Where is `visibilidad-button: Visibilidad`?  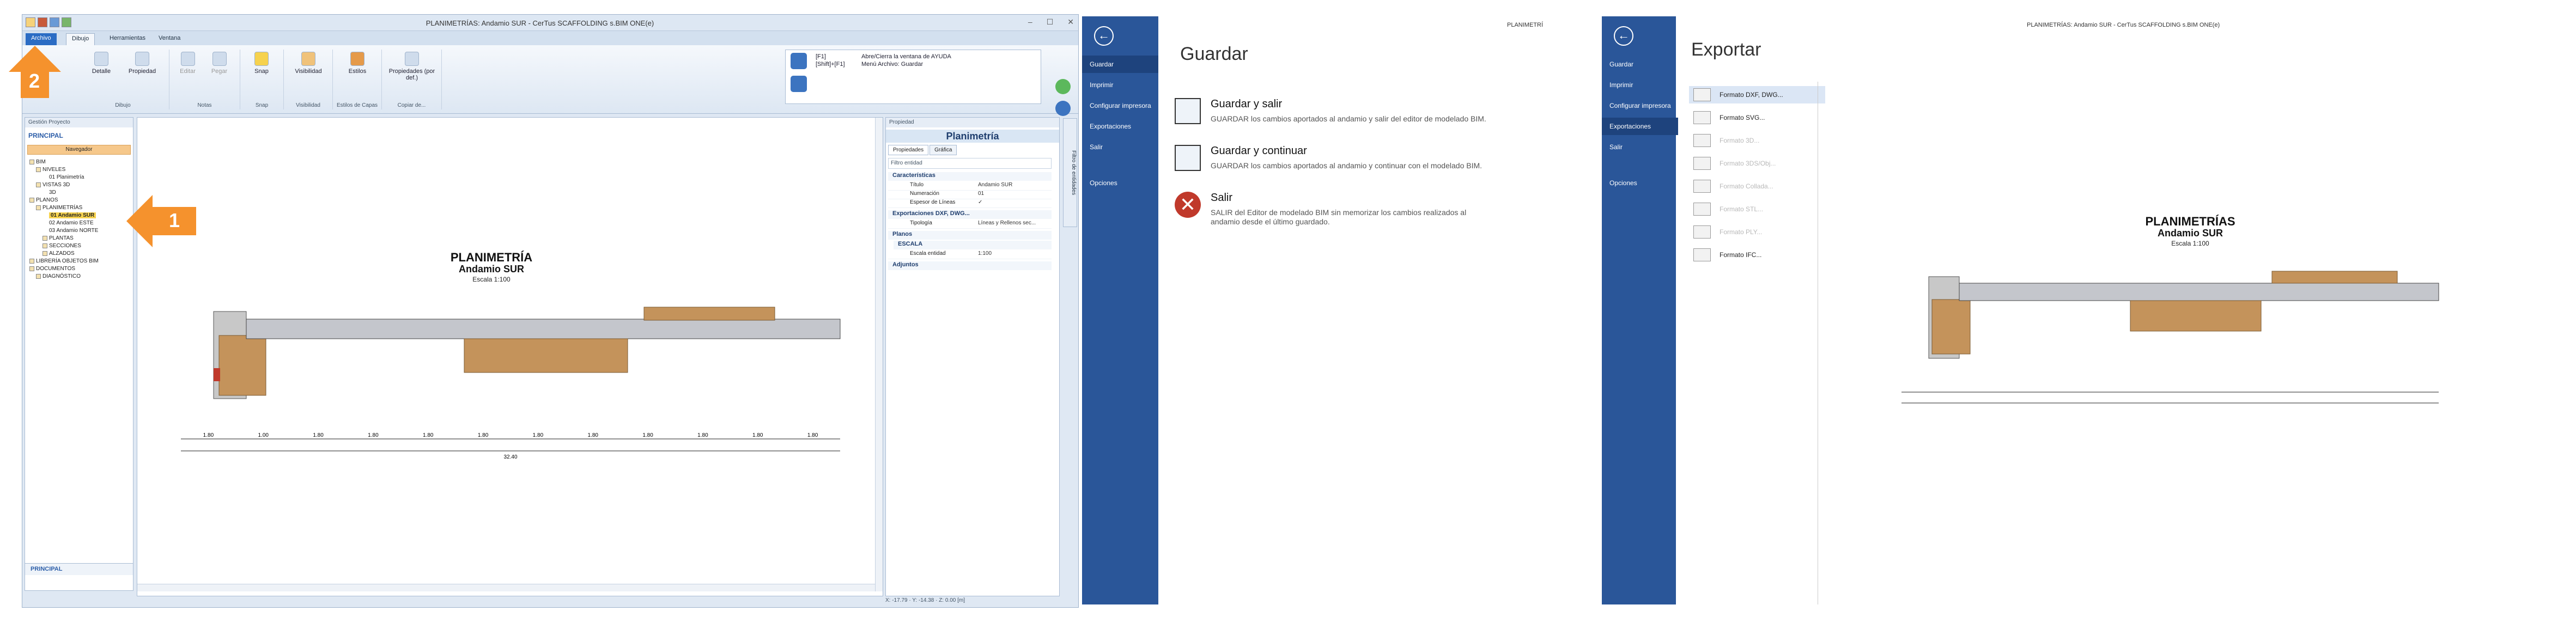
visibilidad-button: Visibilidad is located at coordinates (308, 64).